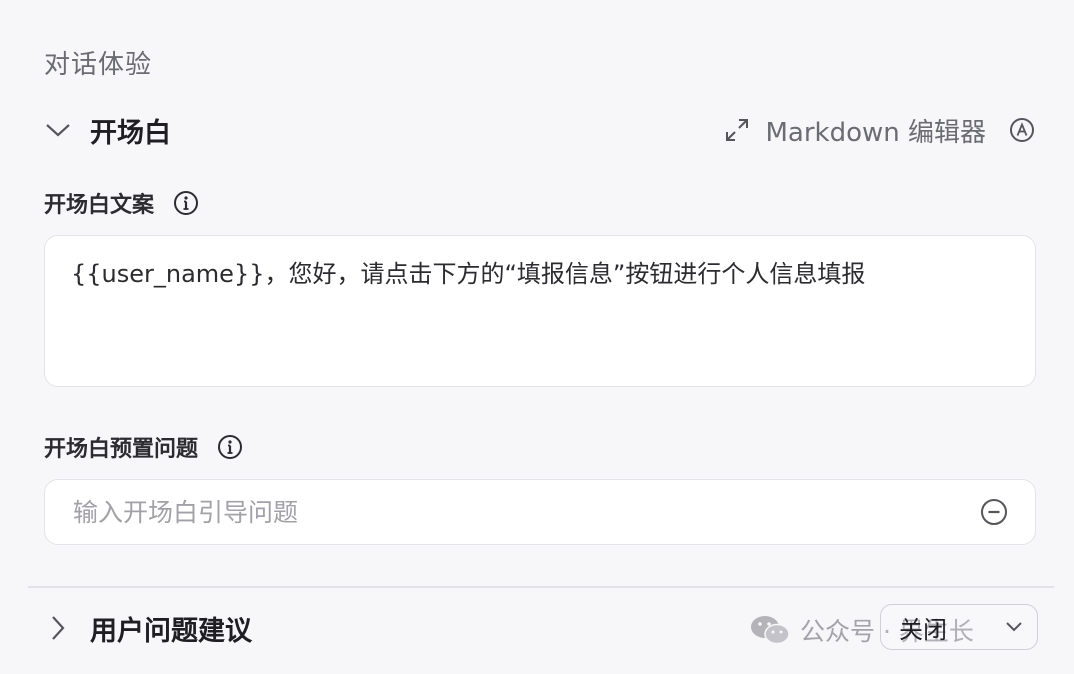 The image size is (1074, 674). I want to click on chevron-down-small-icon, so click(1014, 627).